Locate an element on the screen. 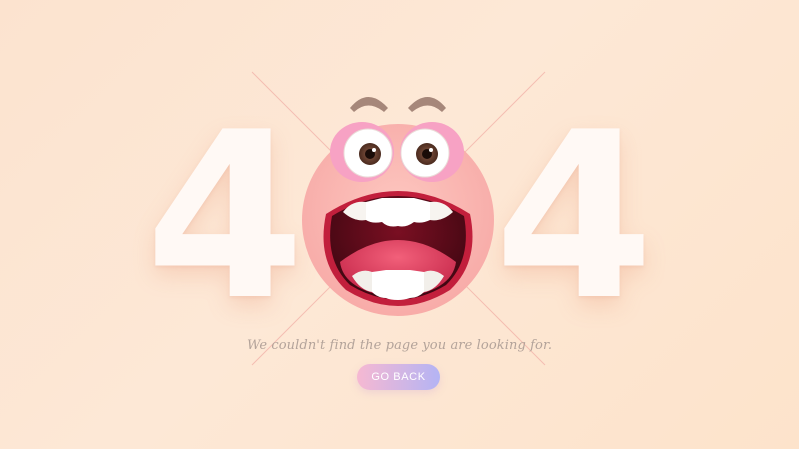  right-eyebrow is located at coordinates (427, 104).